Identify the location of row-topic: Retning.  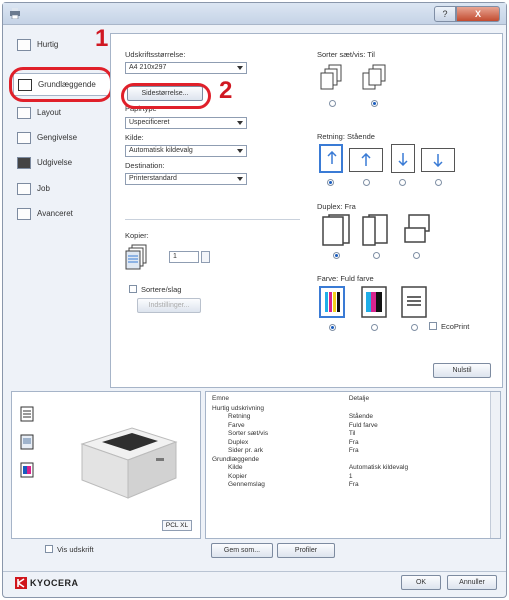
(239, 417).